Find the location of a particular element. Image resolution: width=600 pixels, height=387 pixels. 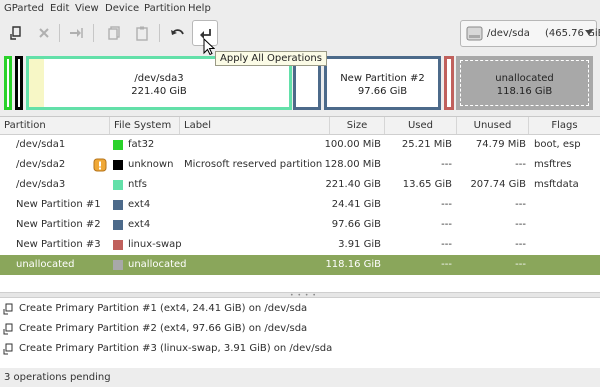

column-size: Size is located at coordinates (357, 125).